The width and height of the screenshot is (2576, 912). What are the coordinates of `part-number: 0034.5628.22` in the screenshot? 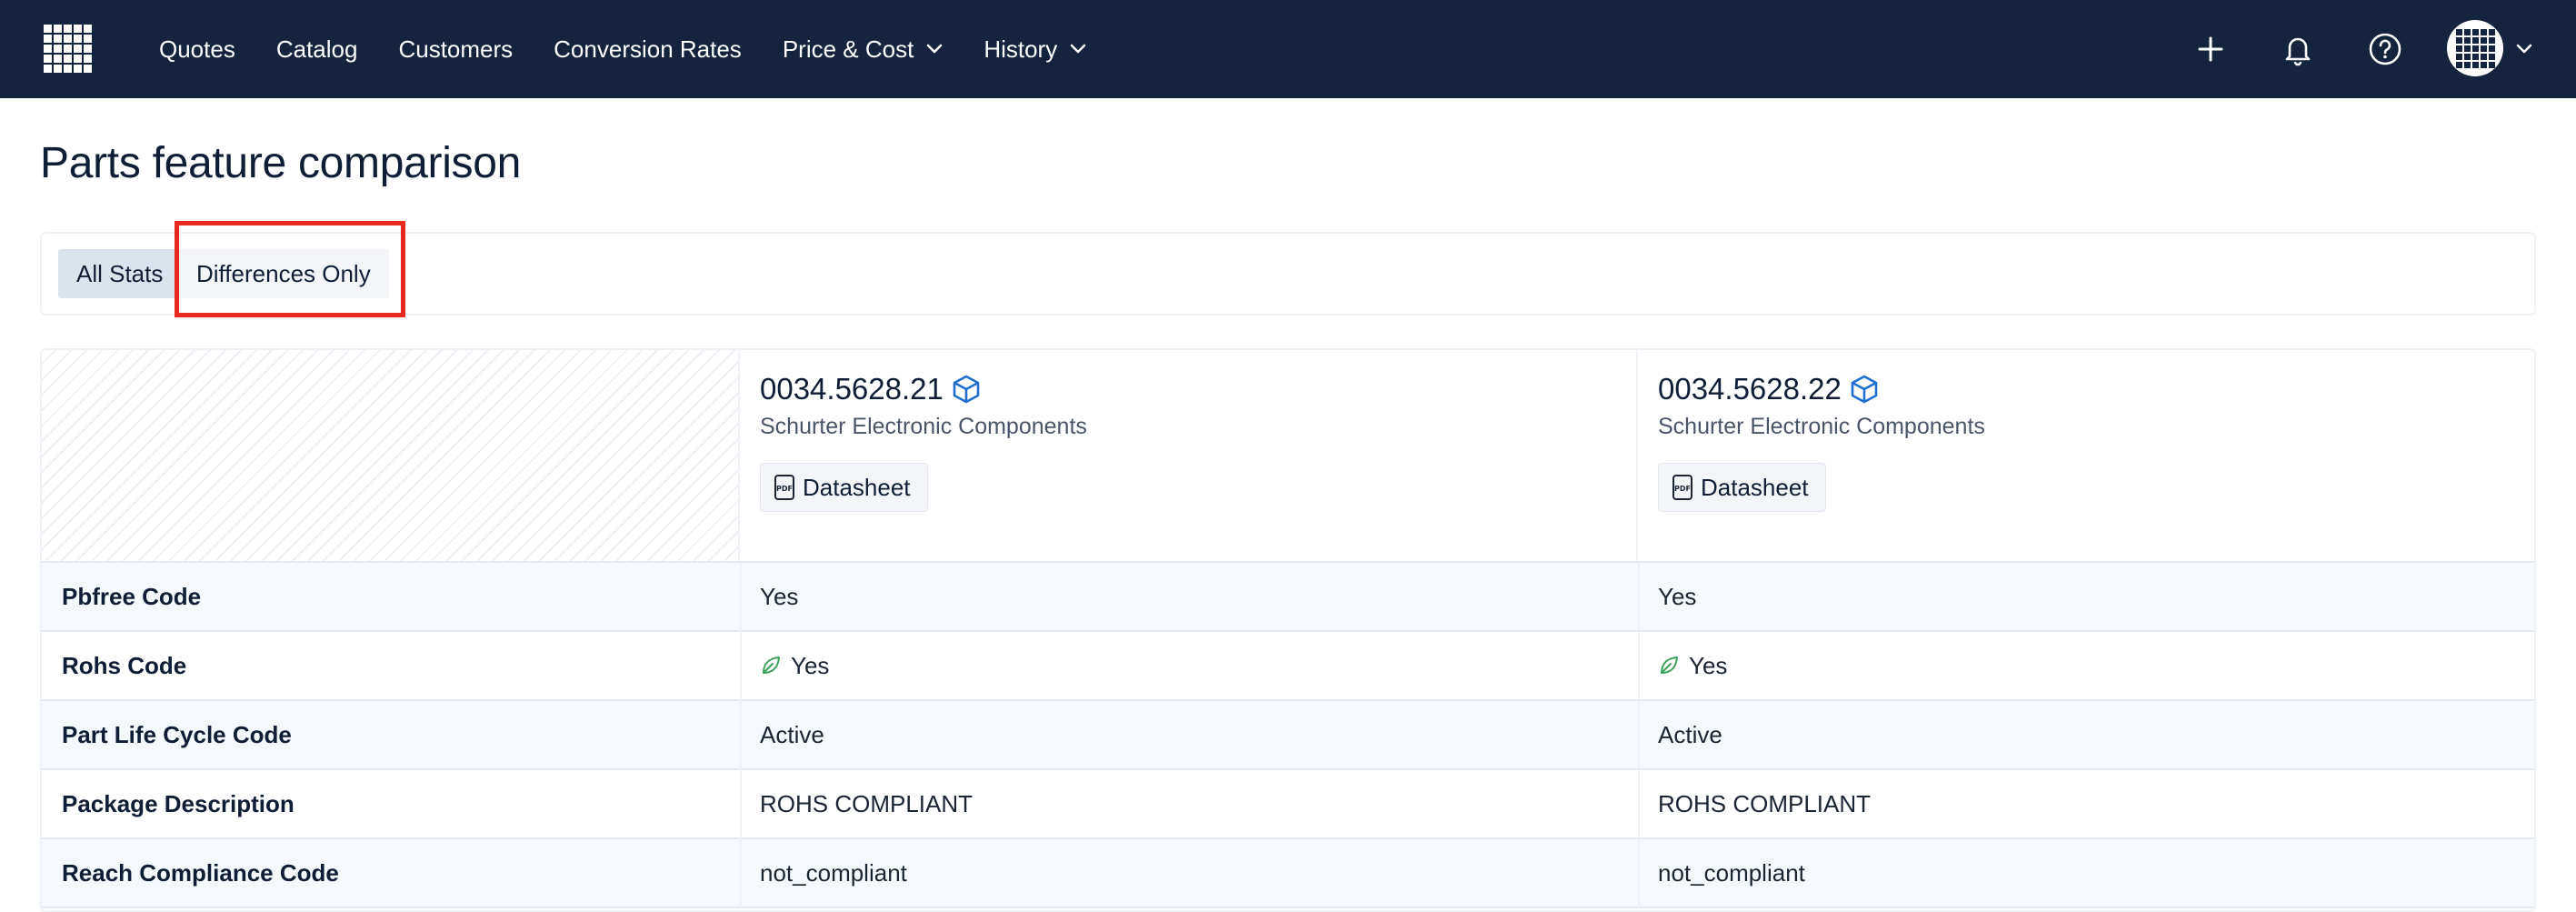 It's located at (1769, 389).